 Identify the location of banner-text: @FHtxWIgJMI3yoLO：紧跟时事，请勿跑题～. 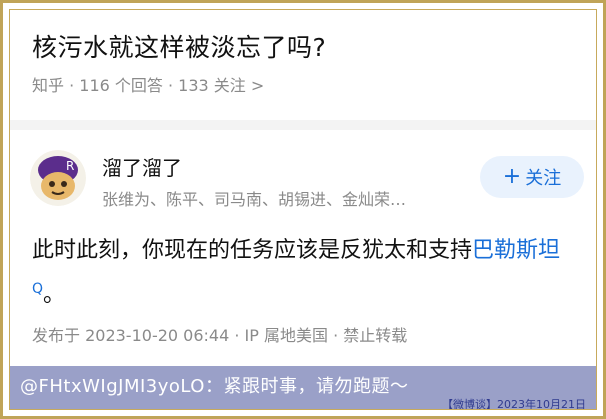
(214, 386).